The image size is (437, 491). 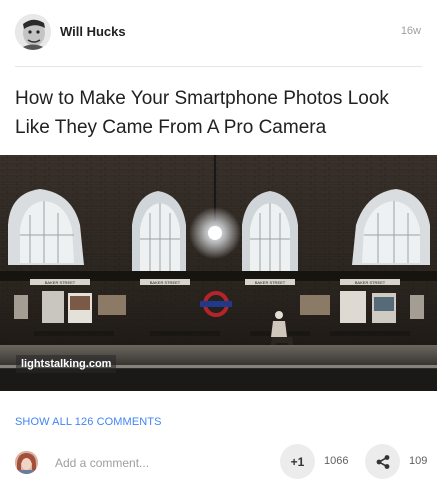 What do you see at coordinates (418, 461) in the screenshot?
I see `share-count: 109` at bounding box center [418, 461].